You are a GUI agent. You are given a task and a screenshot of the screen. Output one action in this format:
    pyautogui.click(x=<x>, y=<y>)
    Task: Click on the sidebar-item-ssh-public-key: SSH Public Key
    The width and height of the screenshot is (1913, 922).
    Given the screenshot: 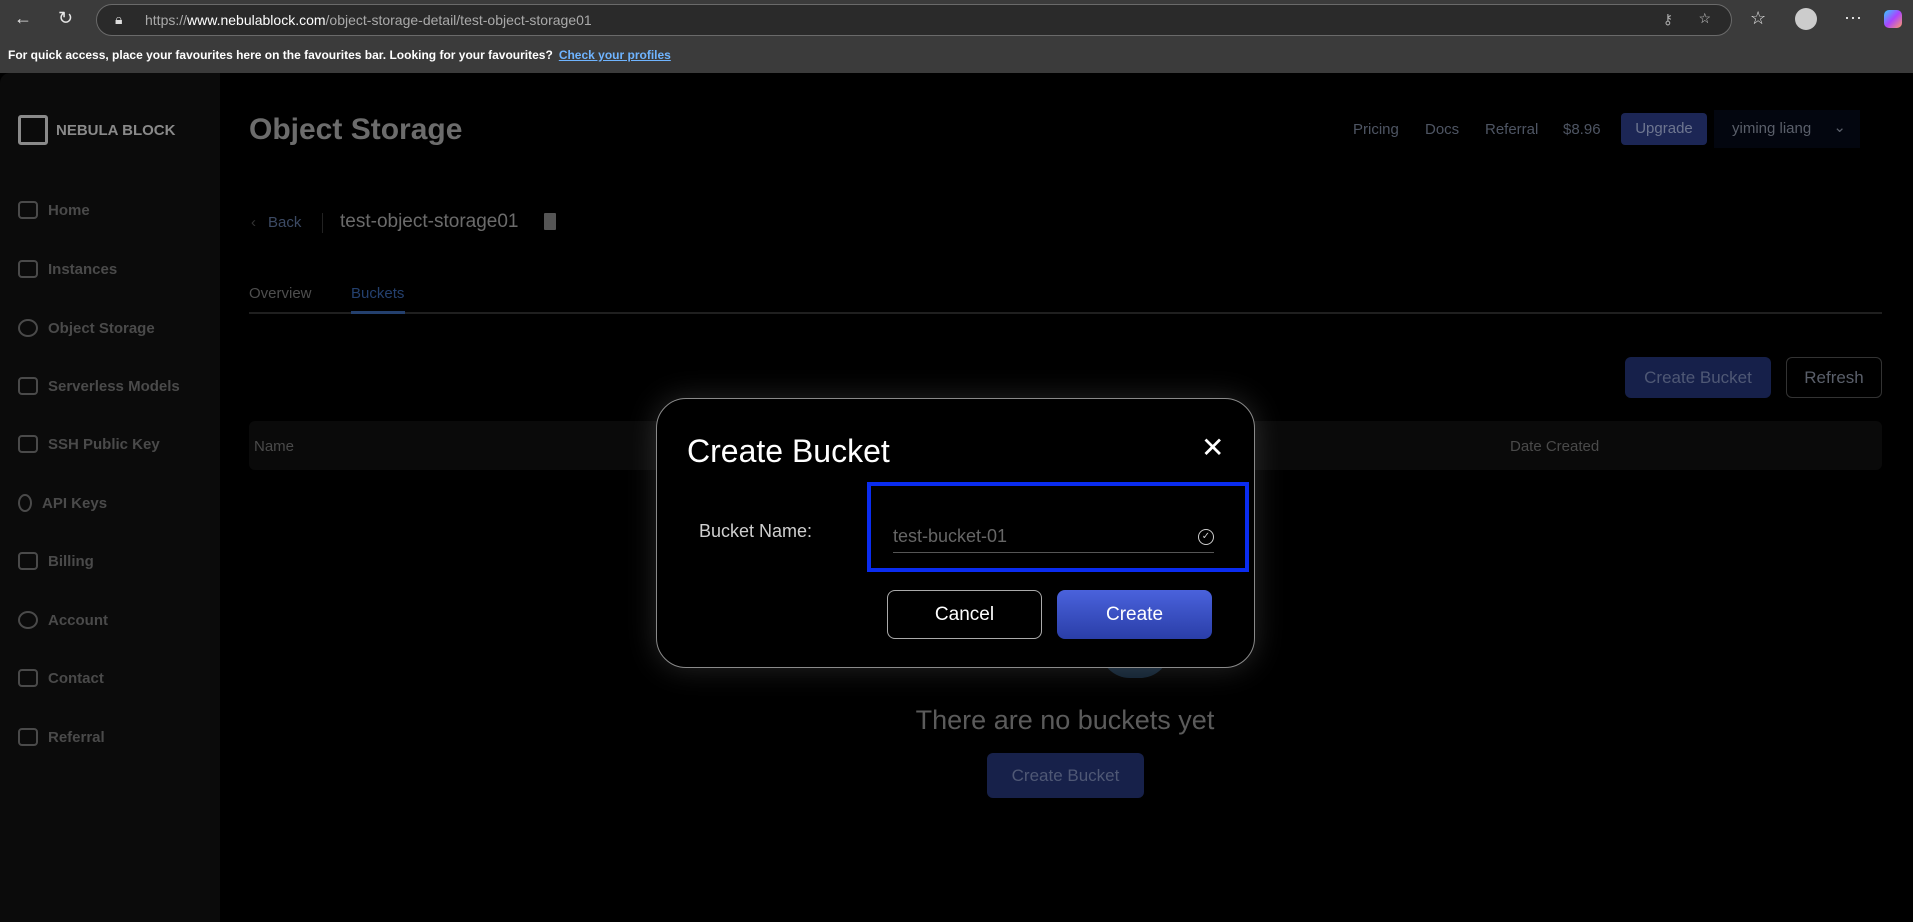 What is the action you would take?
    pyautogui.click(x=89, y=444)
    